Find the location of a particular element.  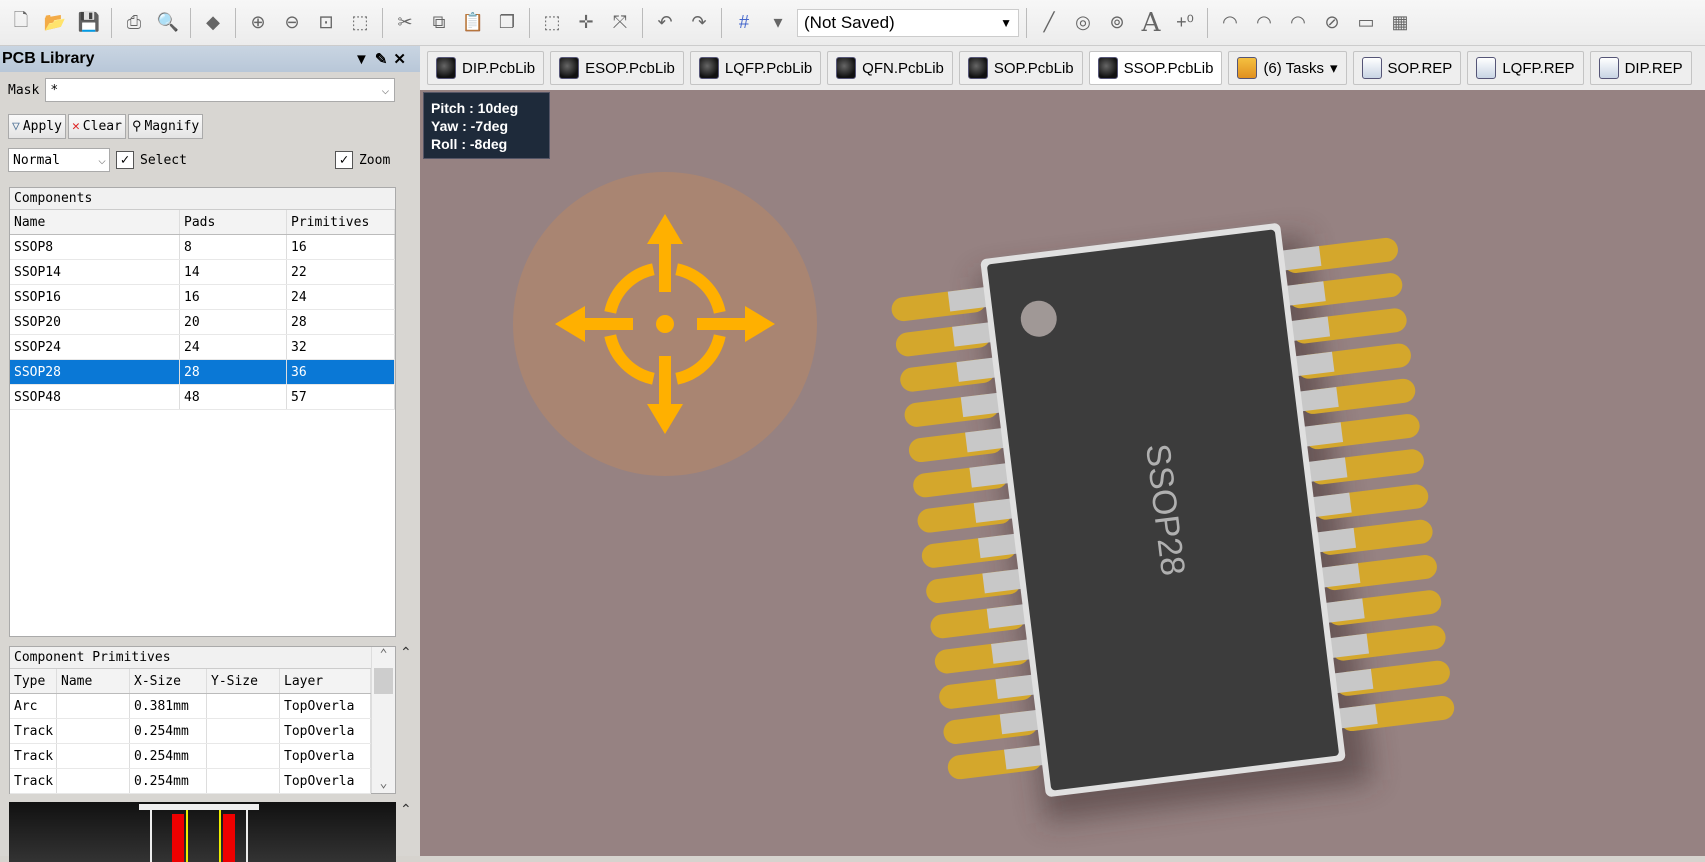

zoom-checkbox: ✓ is located at coordinates (343, 160).